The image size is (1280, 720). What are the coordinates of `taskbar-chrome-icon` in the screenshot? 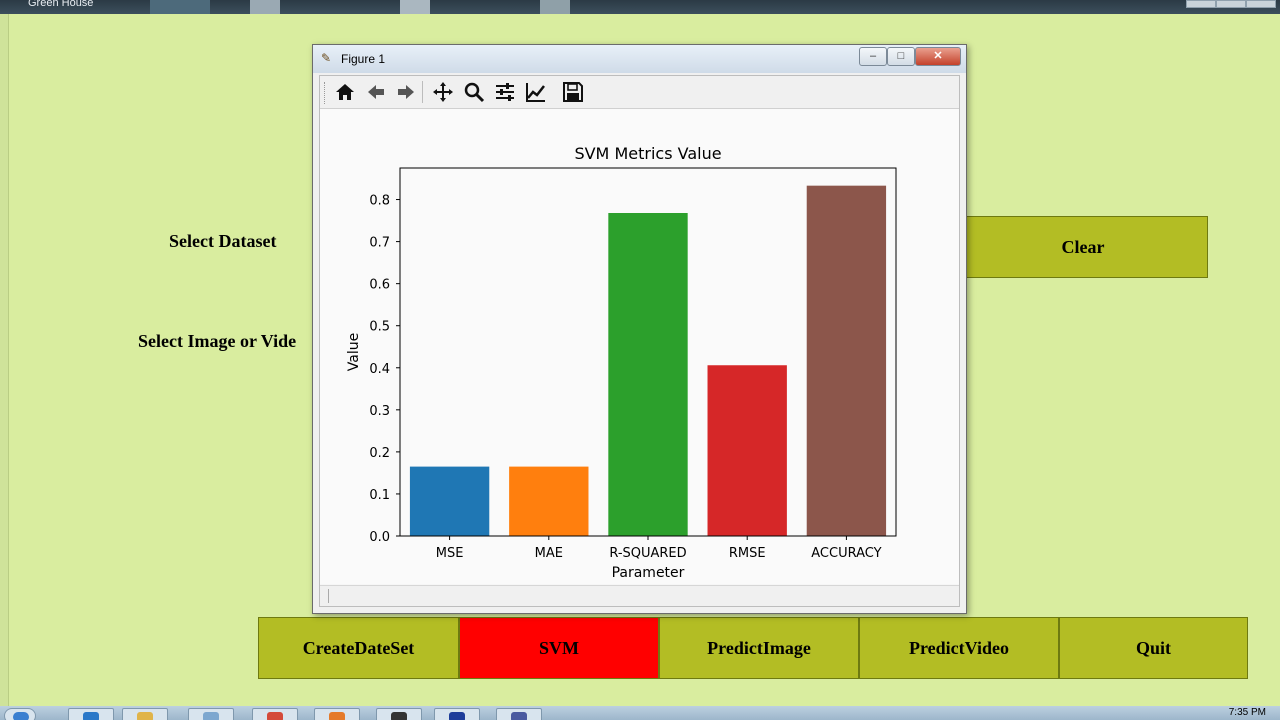 It's located at (275, 714).